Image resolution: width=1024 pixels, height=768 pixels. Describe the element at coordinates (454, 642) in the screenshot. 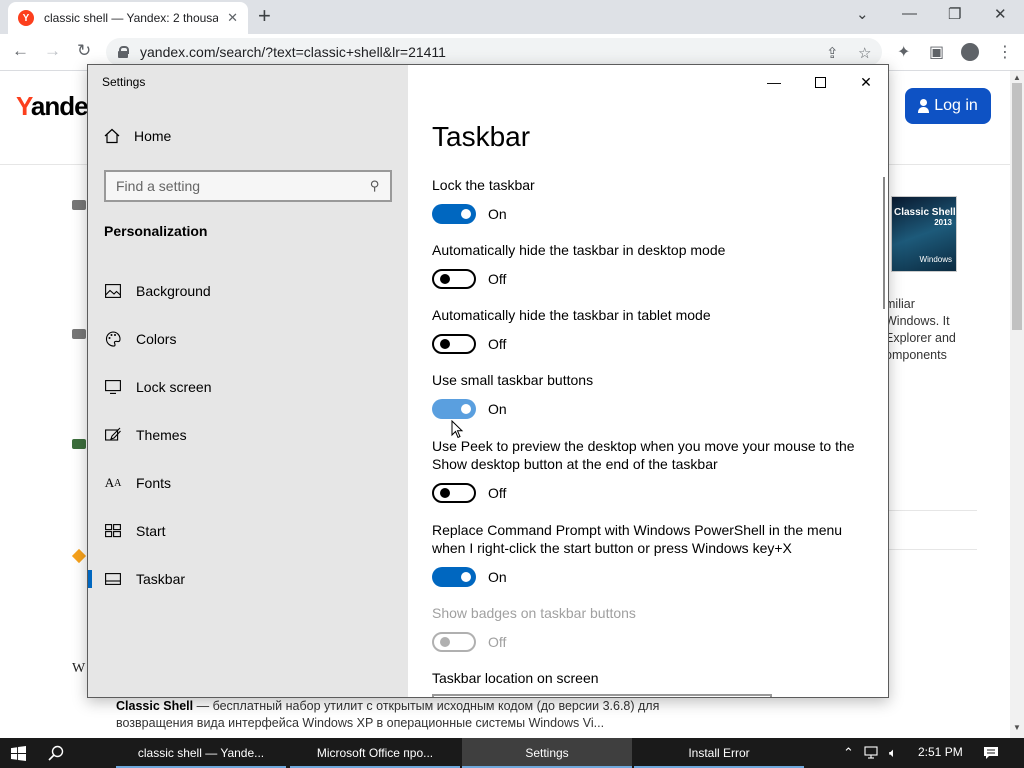

I see `toggle-badges` at that location.